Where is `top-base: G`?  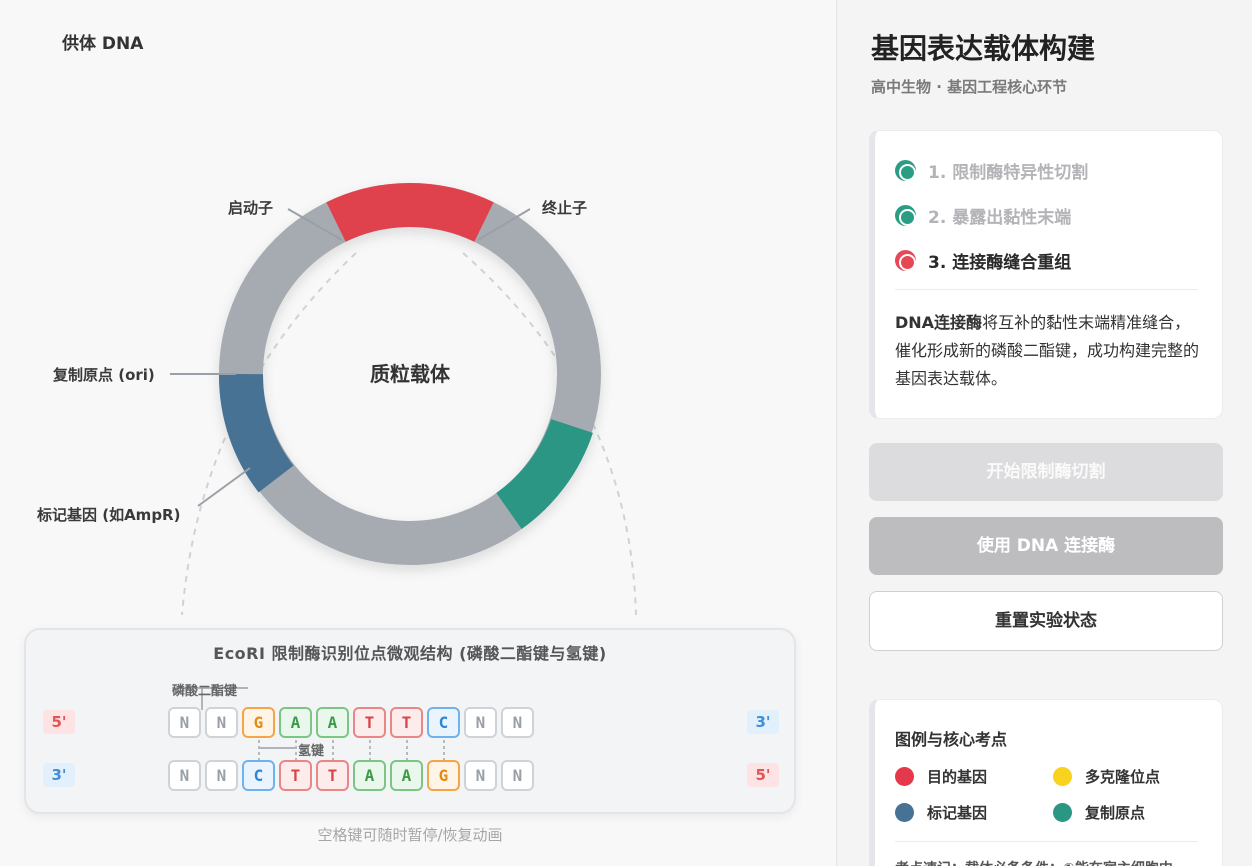
top-base: G is located at coordinates (258, 722).